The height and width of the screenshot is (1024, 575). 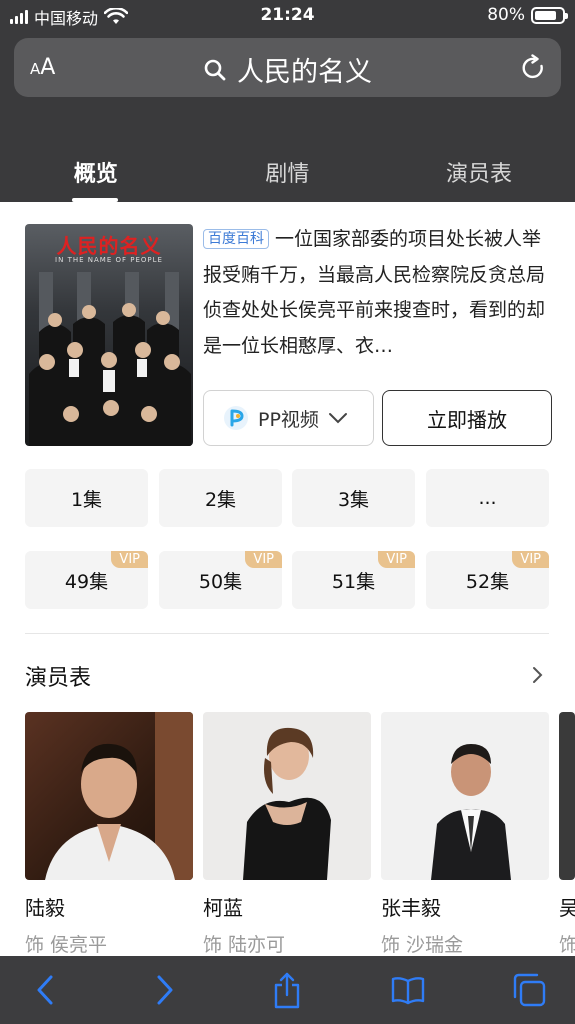 I want to click on back-button, so click(x=45, y=990).